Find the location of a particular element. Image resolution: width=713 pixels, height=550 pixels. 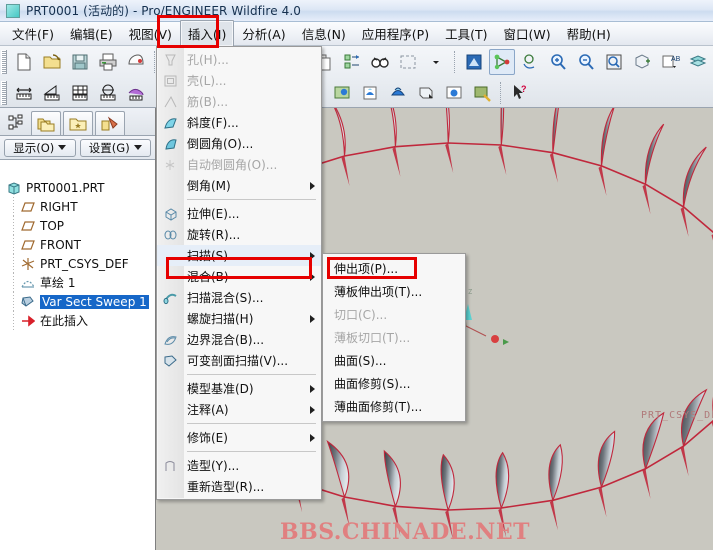

menu-help: 帮助(H) is located at coordinates (589, 33).